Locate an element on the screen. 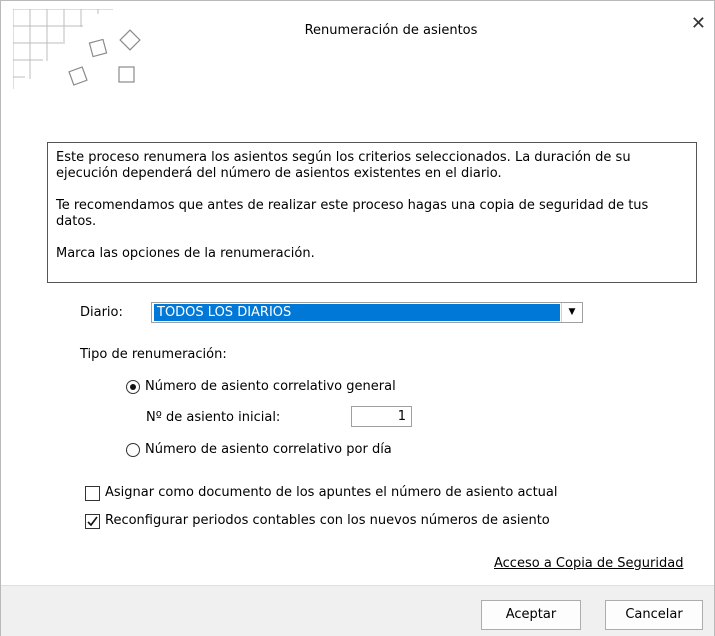 This screenshot has height=636, width=715. checkbox-periodos is located at coordinates (92, 521).